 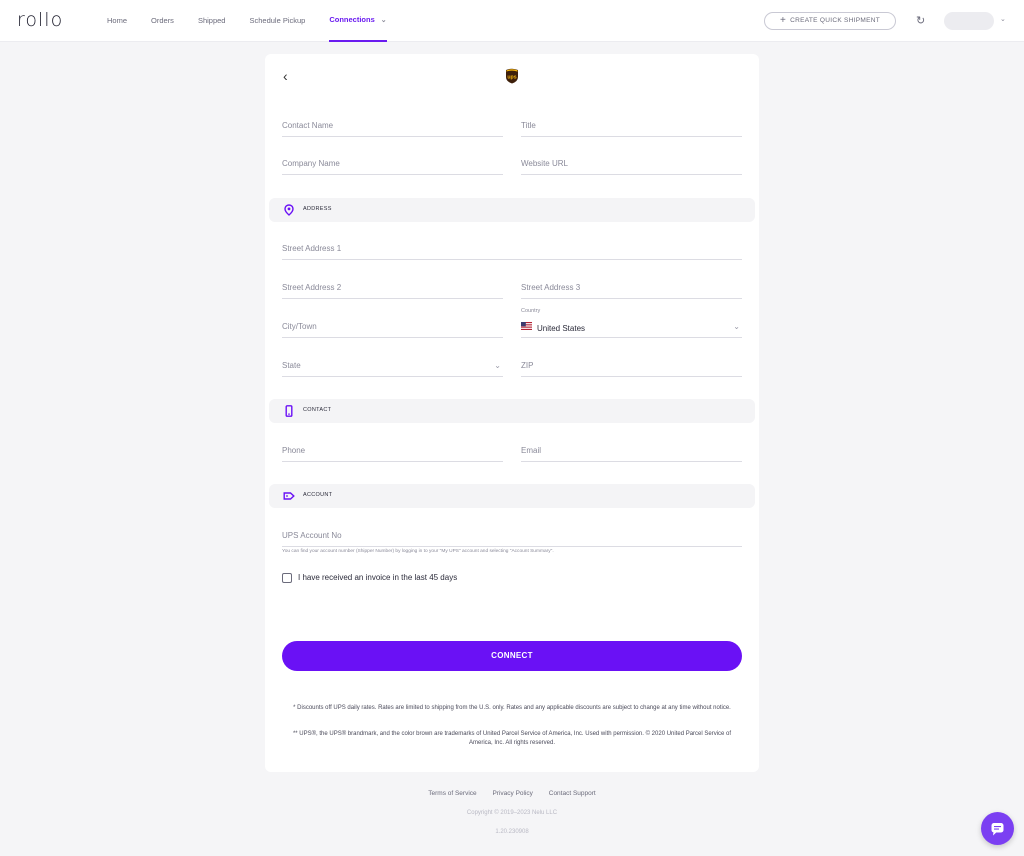 I want to click on street-address-2-placeholder: Street Address 2, so click(x=312, y=287).